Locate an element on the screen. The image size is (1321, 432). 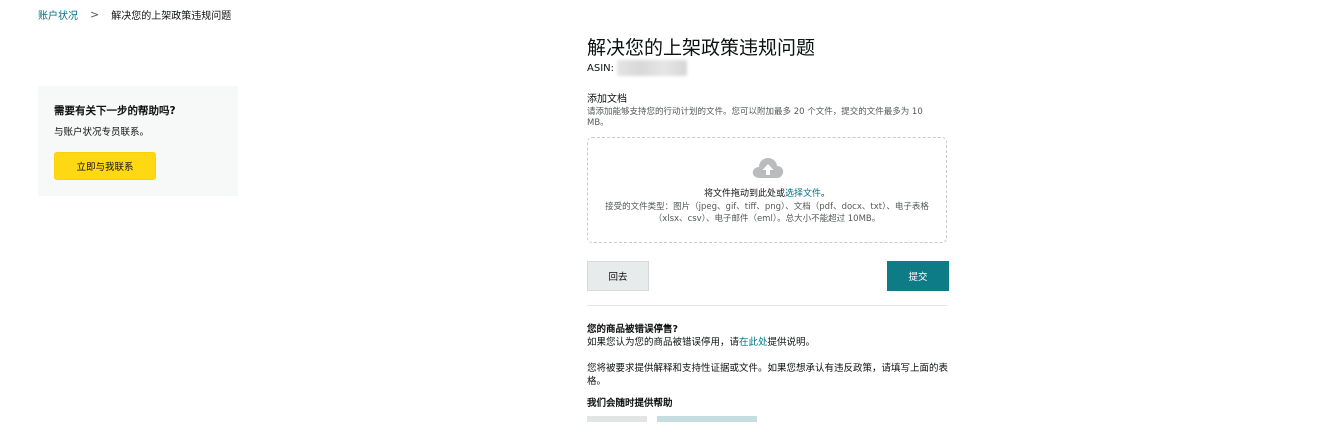
drop-suffix: 。 is located at coordinates (826, 194).